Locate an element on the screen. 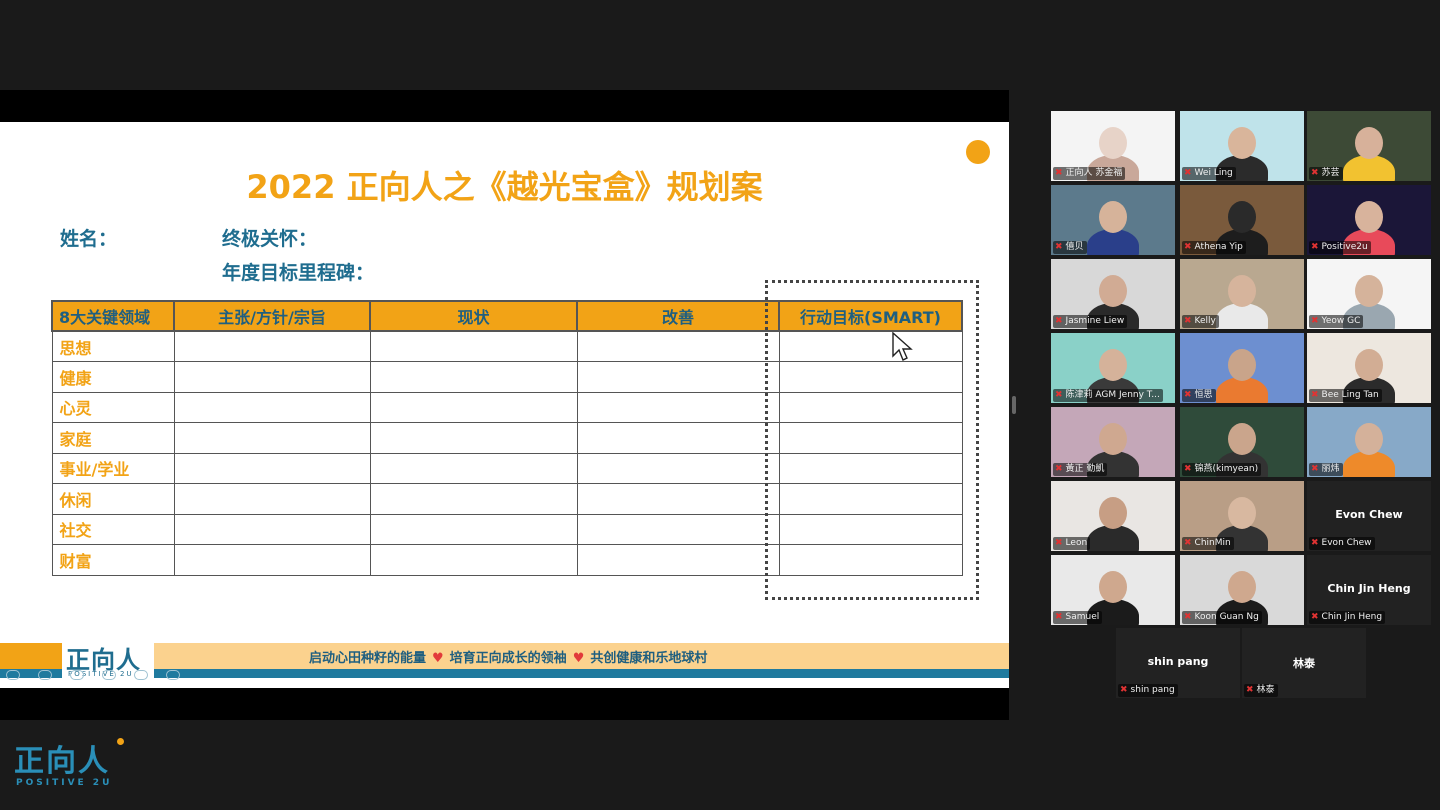 This screenshot has width=1440, height=810. participant-tile: ✖ Wei Ling is located at coordinates (1242, 146).